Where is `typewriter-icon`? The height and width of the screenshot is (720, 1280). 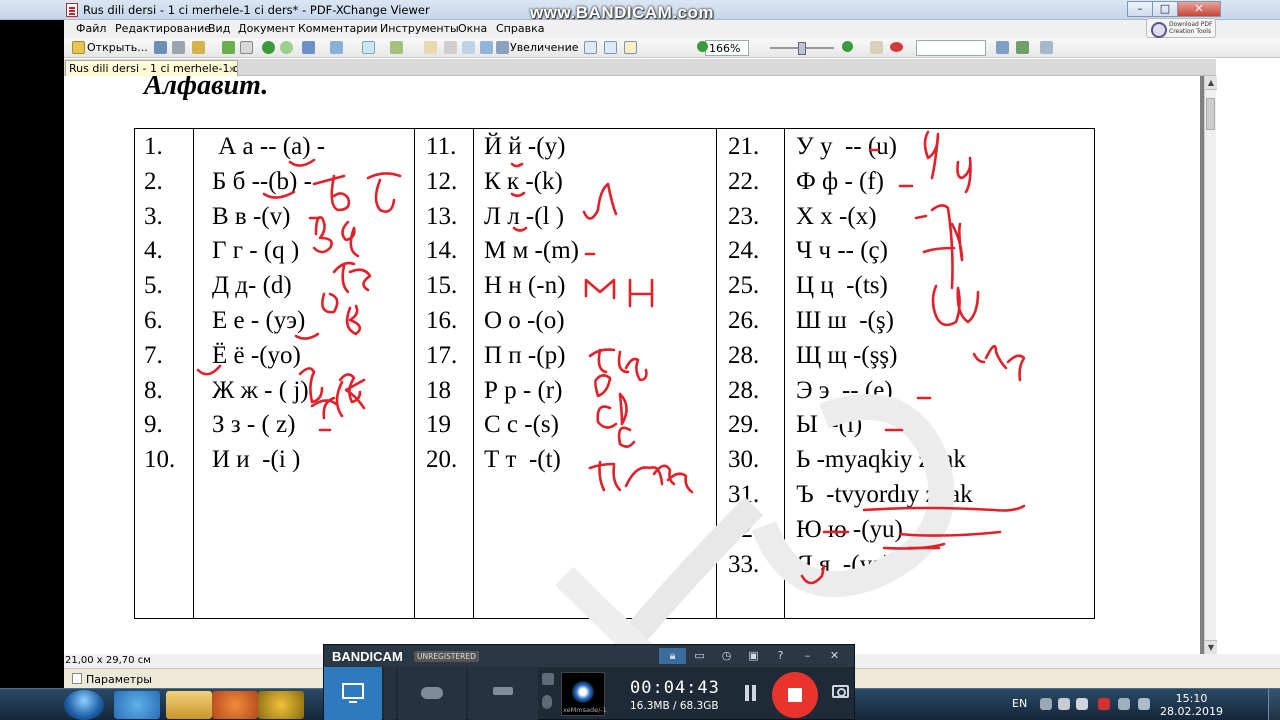
typewriter-icon is located at coordinates (896, 47).